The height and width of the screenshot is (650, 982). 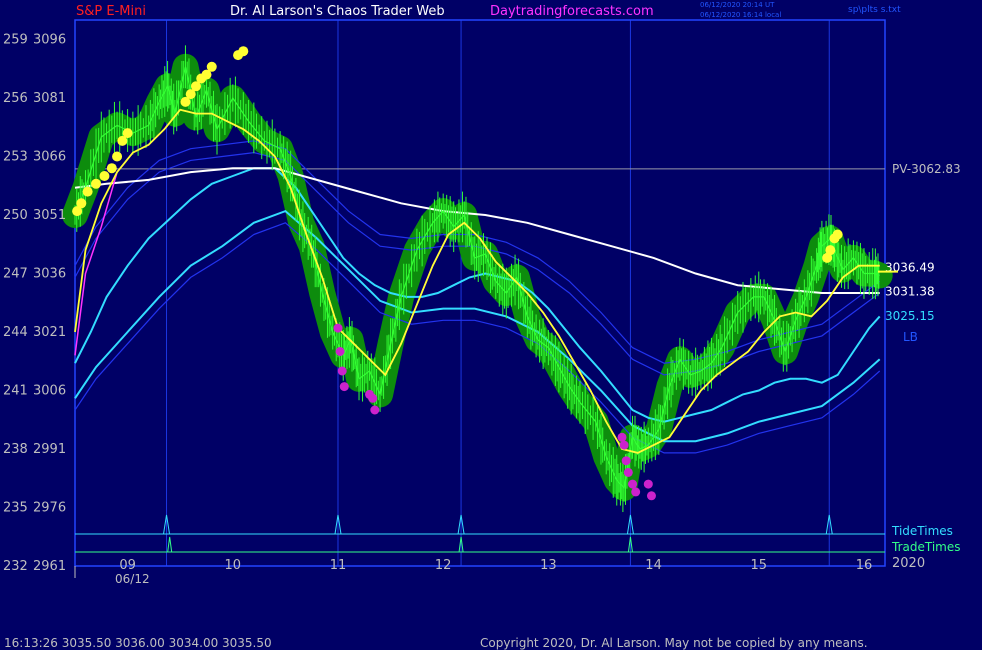 I want to click on y-tick-left: 247, so click(x=15, y=274).